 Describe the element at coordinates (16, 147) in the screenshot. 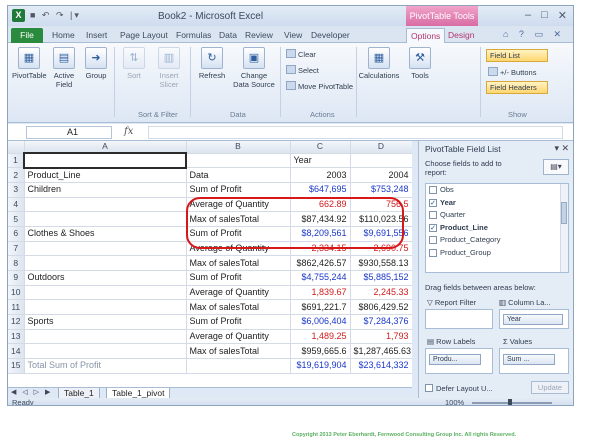

I see `select-all-corner` at that location.